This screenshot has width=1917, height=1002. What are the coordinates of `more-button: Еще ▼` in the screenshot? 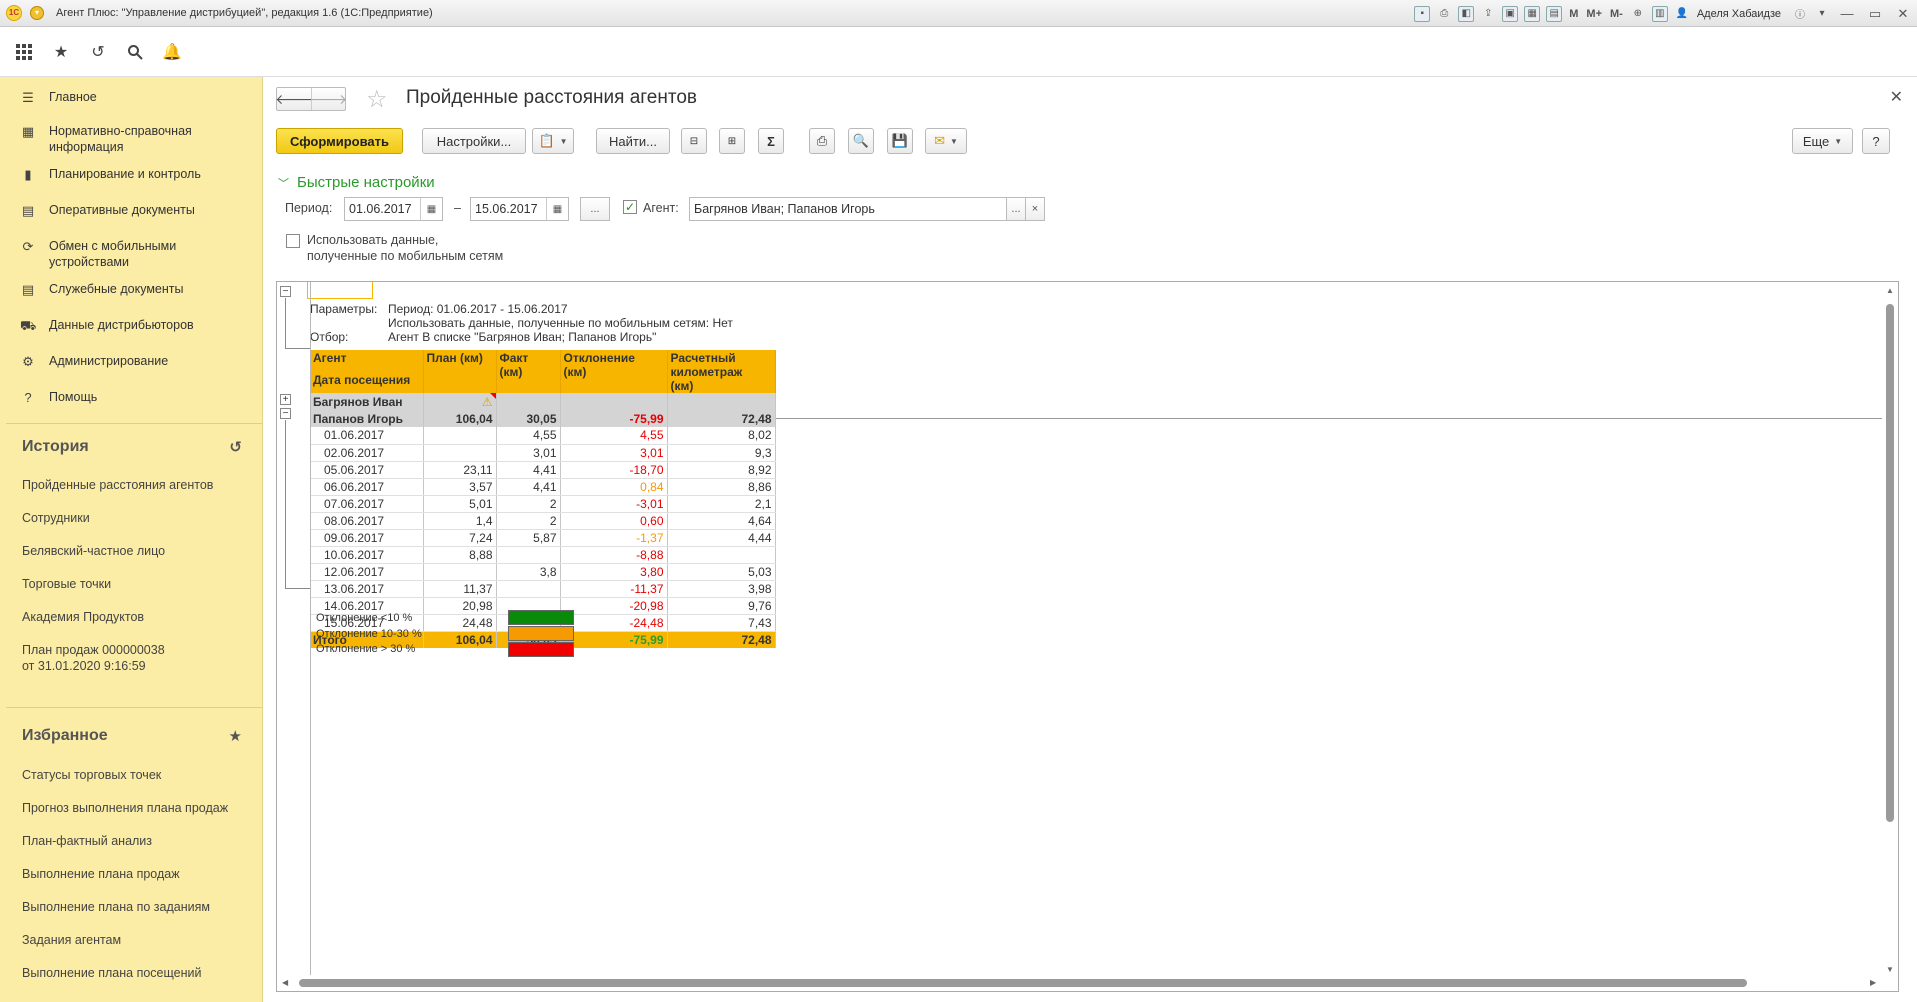 It's located at (1822, 141).